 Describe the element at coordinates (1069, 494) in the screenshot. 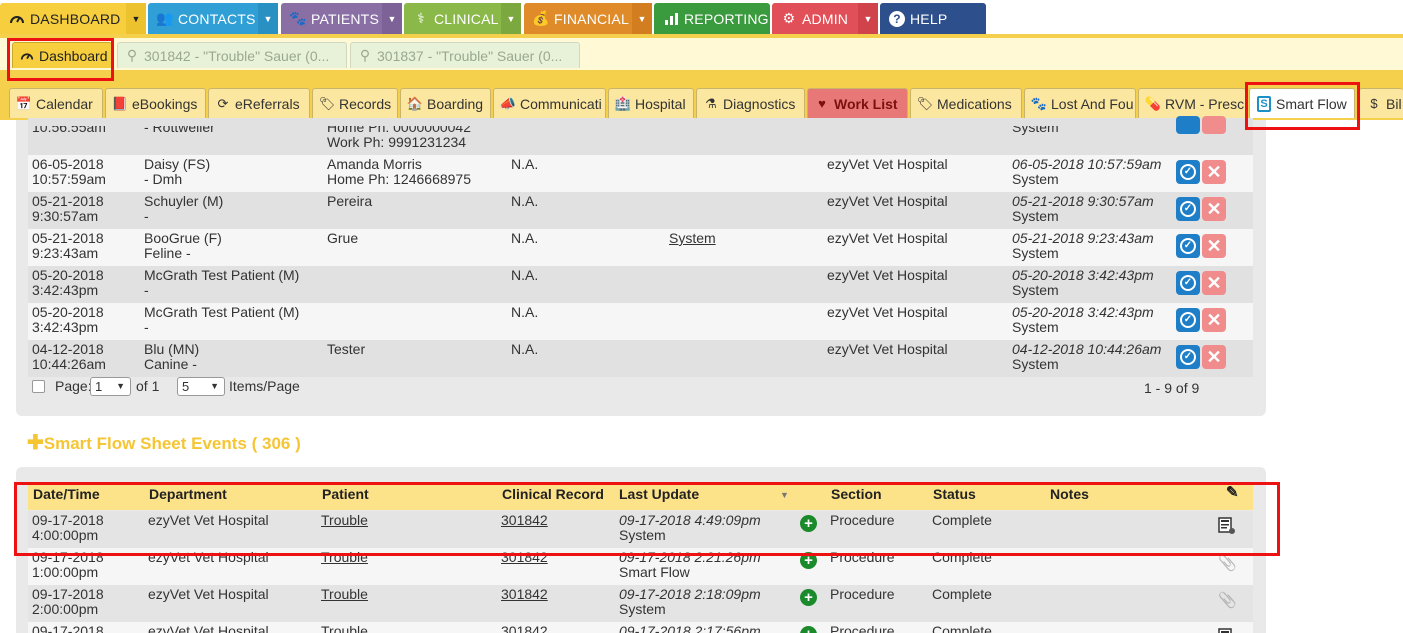

I see `col-notes: Notes` at that location.